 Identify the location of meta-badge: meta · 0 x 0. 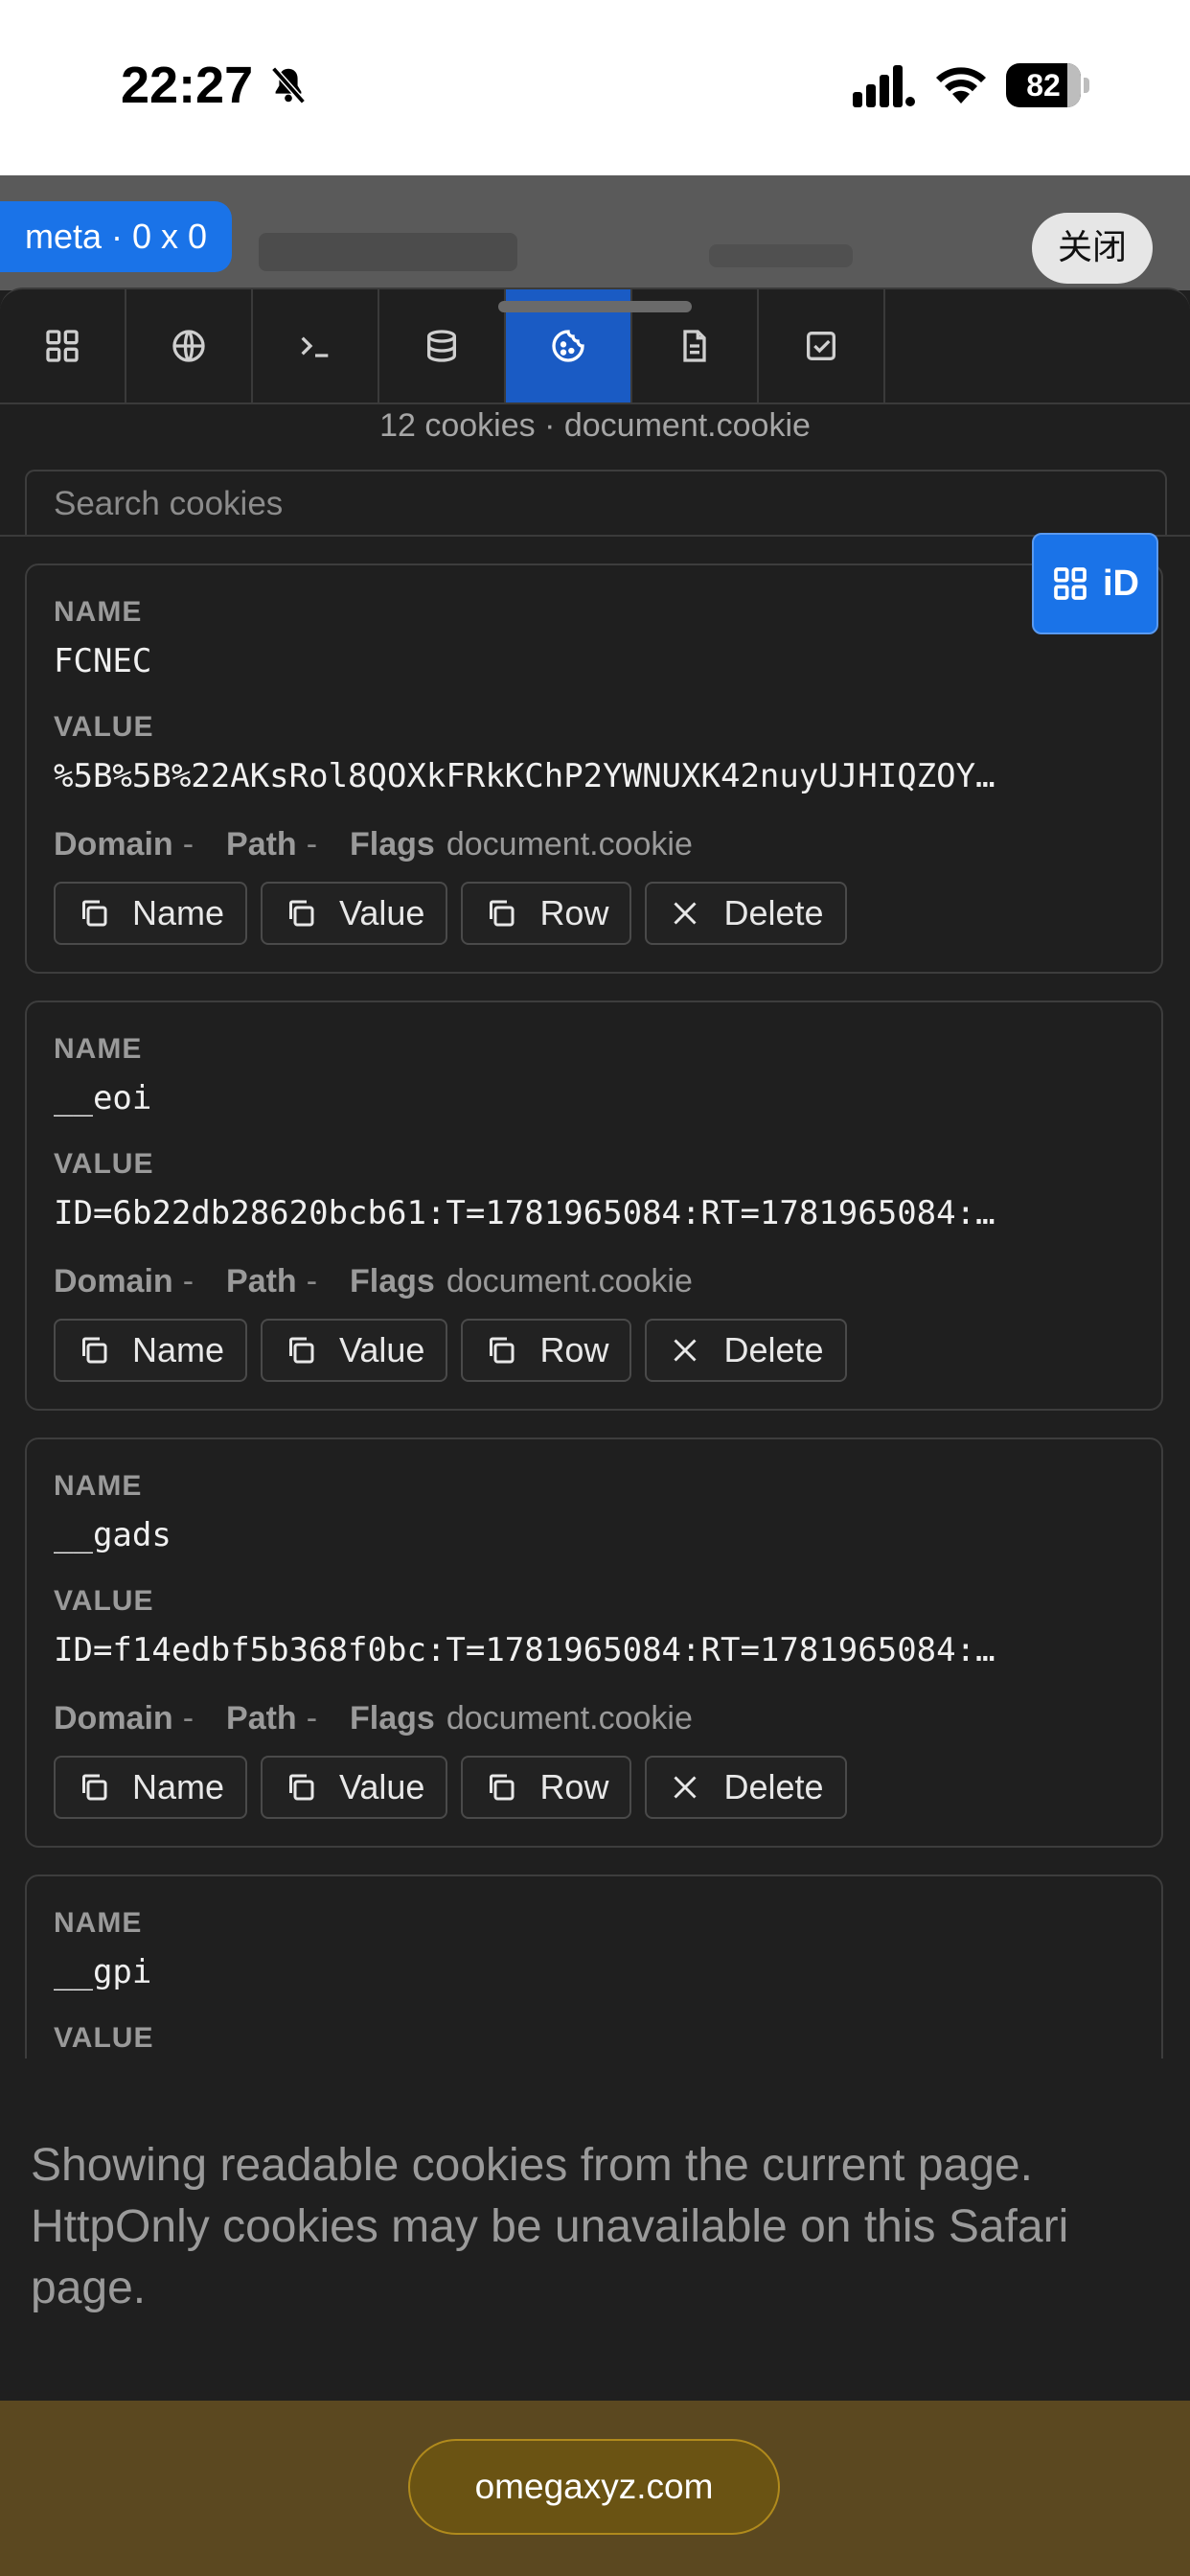
(117, 236).